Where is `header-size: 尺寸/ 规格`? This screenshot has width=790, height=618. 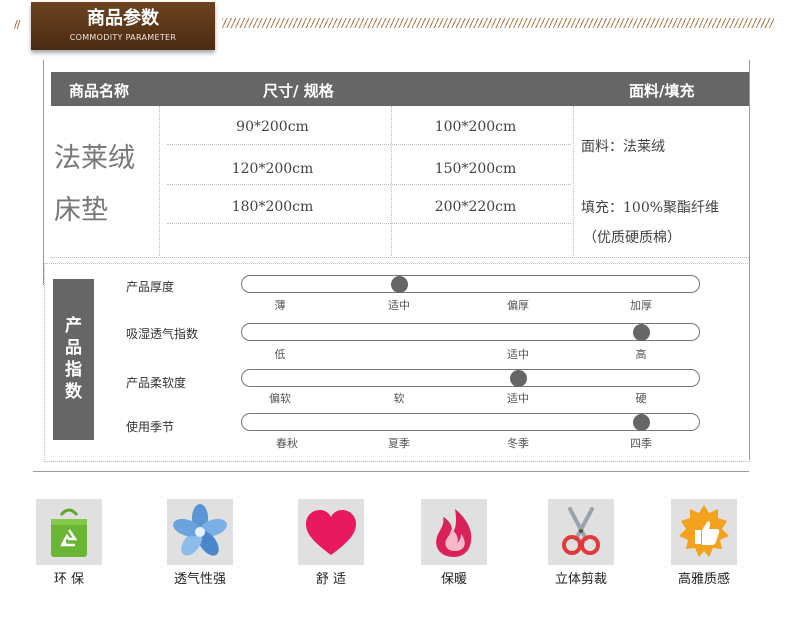
header-size: 尺寸/ 规格 is located at coordinates (298, 91).